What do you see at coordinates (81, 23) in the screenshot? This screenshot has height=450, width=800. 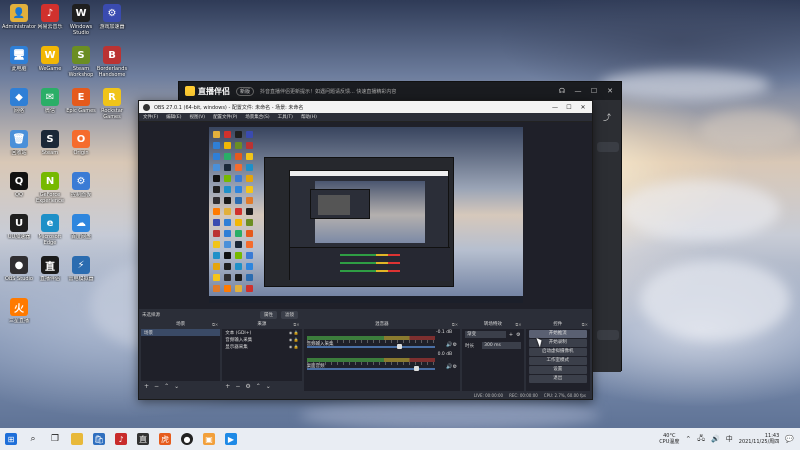 I see `desktop-icon: W Windows Studio` at bounding box center [81, 23].